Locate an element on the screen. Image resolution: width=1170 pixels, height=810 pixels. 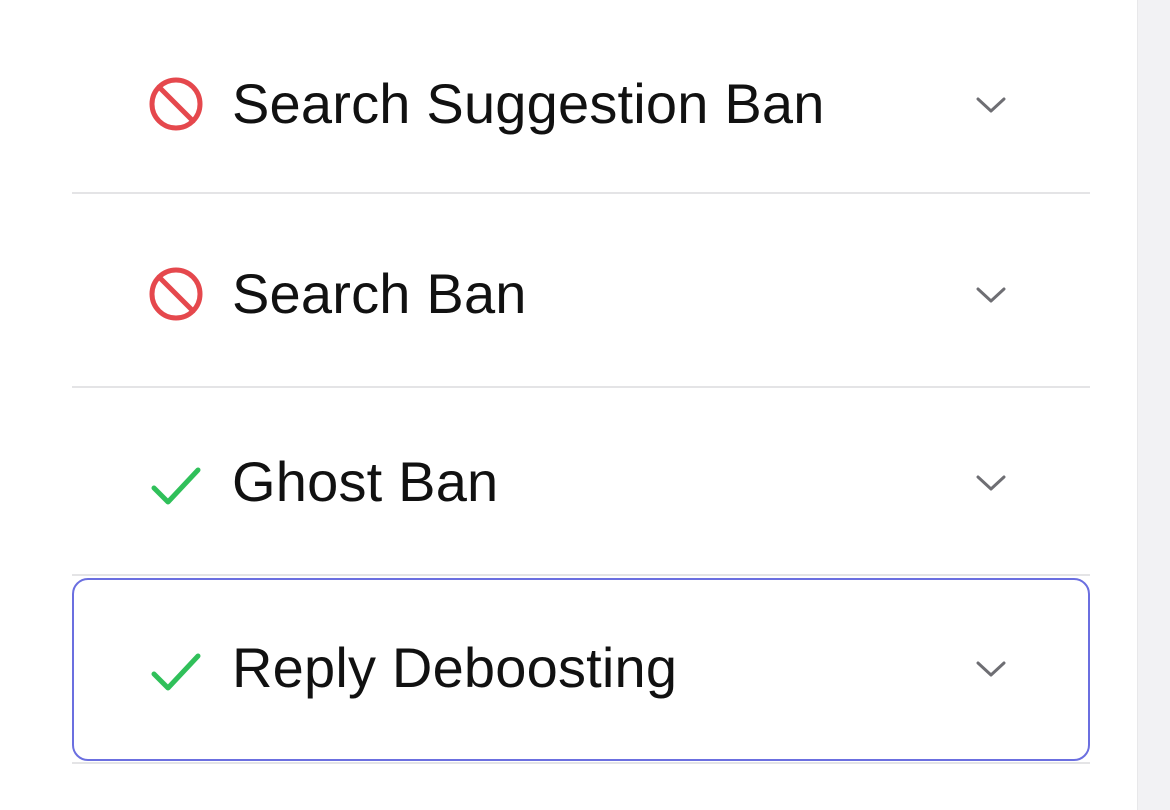
scrollbar-track is located at coordinates (1153, 405).